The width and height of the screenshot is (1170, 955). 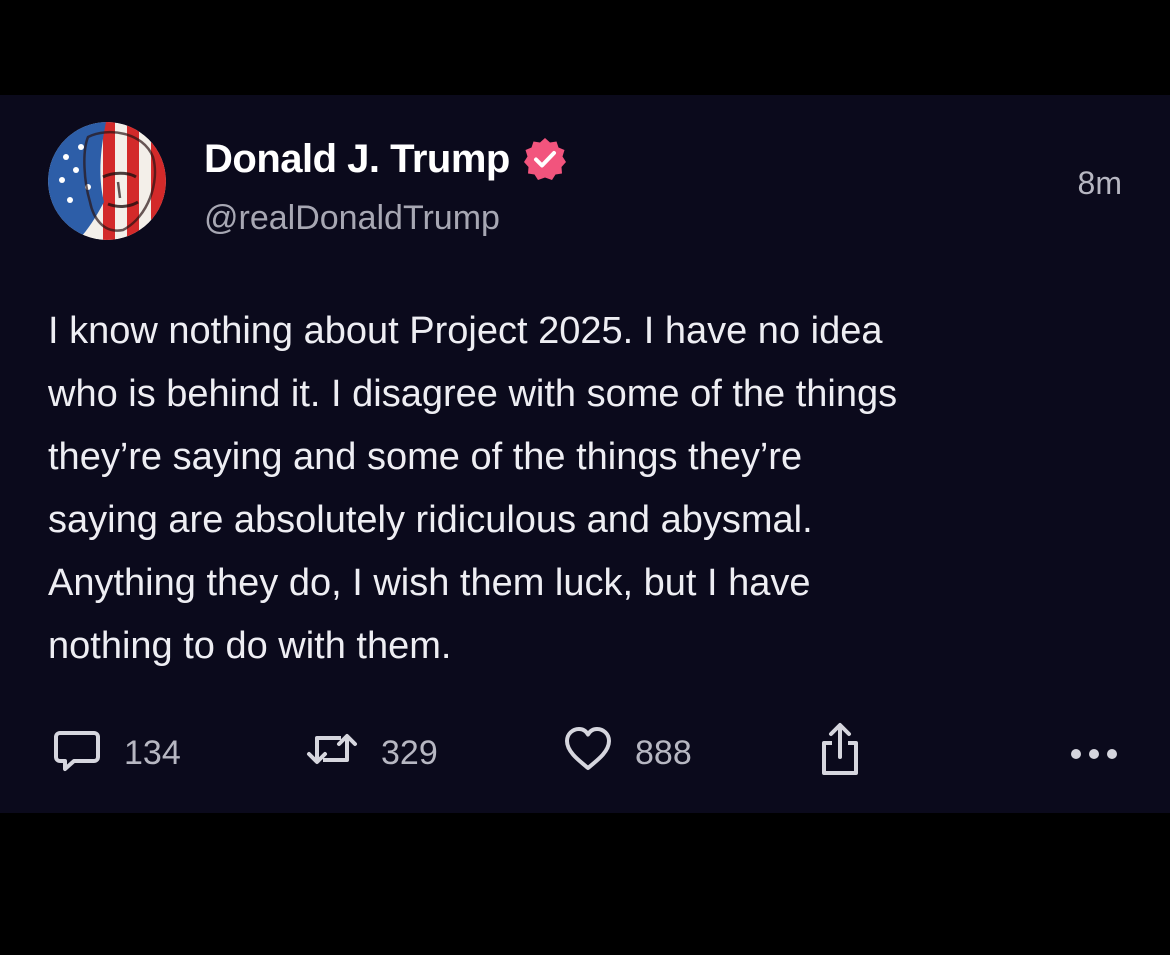 I want to click on post-timestamp: 8m, so click(x=1099, y=183).